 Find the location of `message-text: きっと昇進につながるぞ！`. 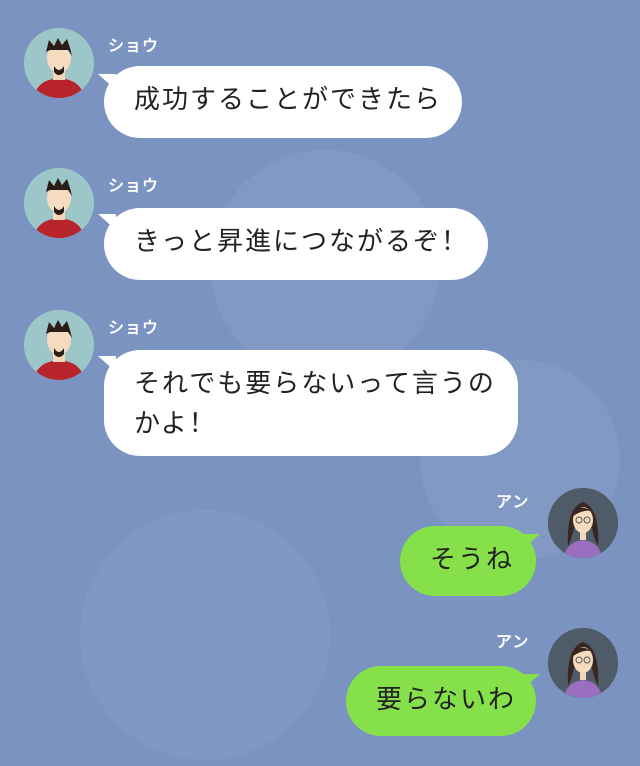

message-text: きっと昇進につながるぞ！ is located at coordinates (301, 242).